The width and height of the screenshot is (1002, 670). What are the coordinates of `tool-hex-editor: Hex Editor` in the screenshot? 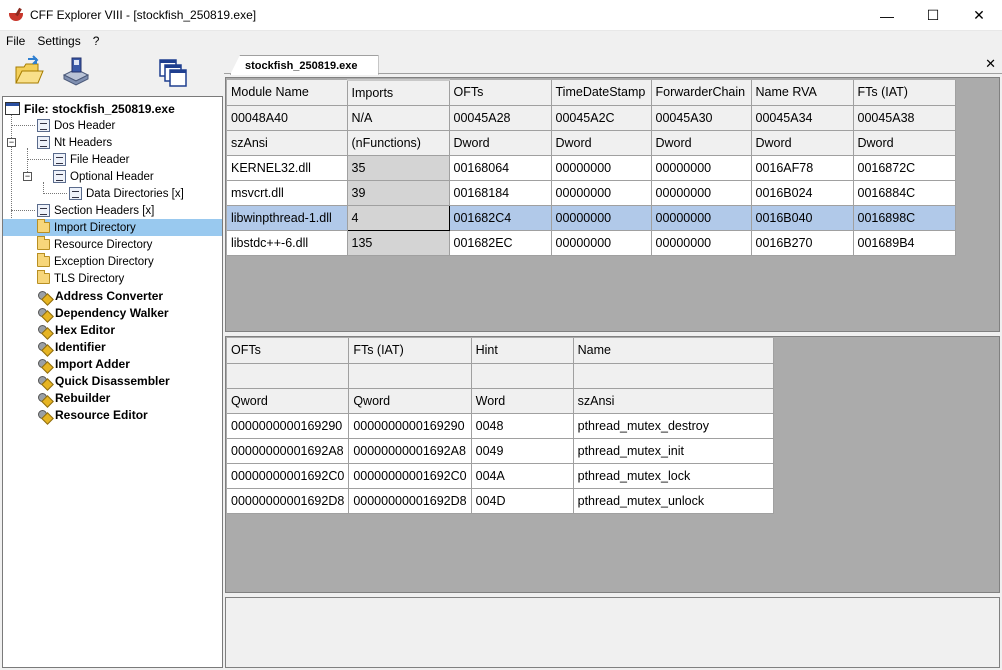 It's located at (76, 329).